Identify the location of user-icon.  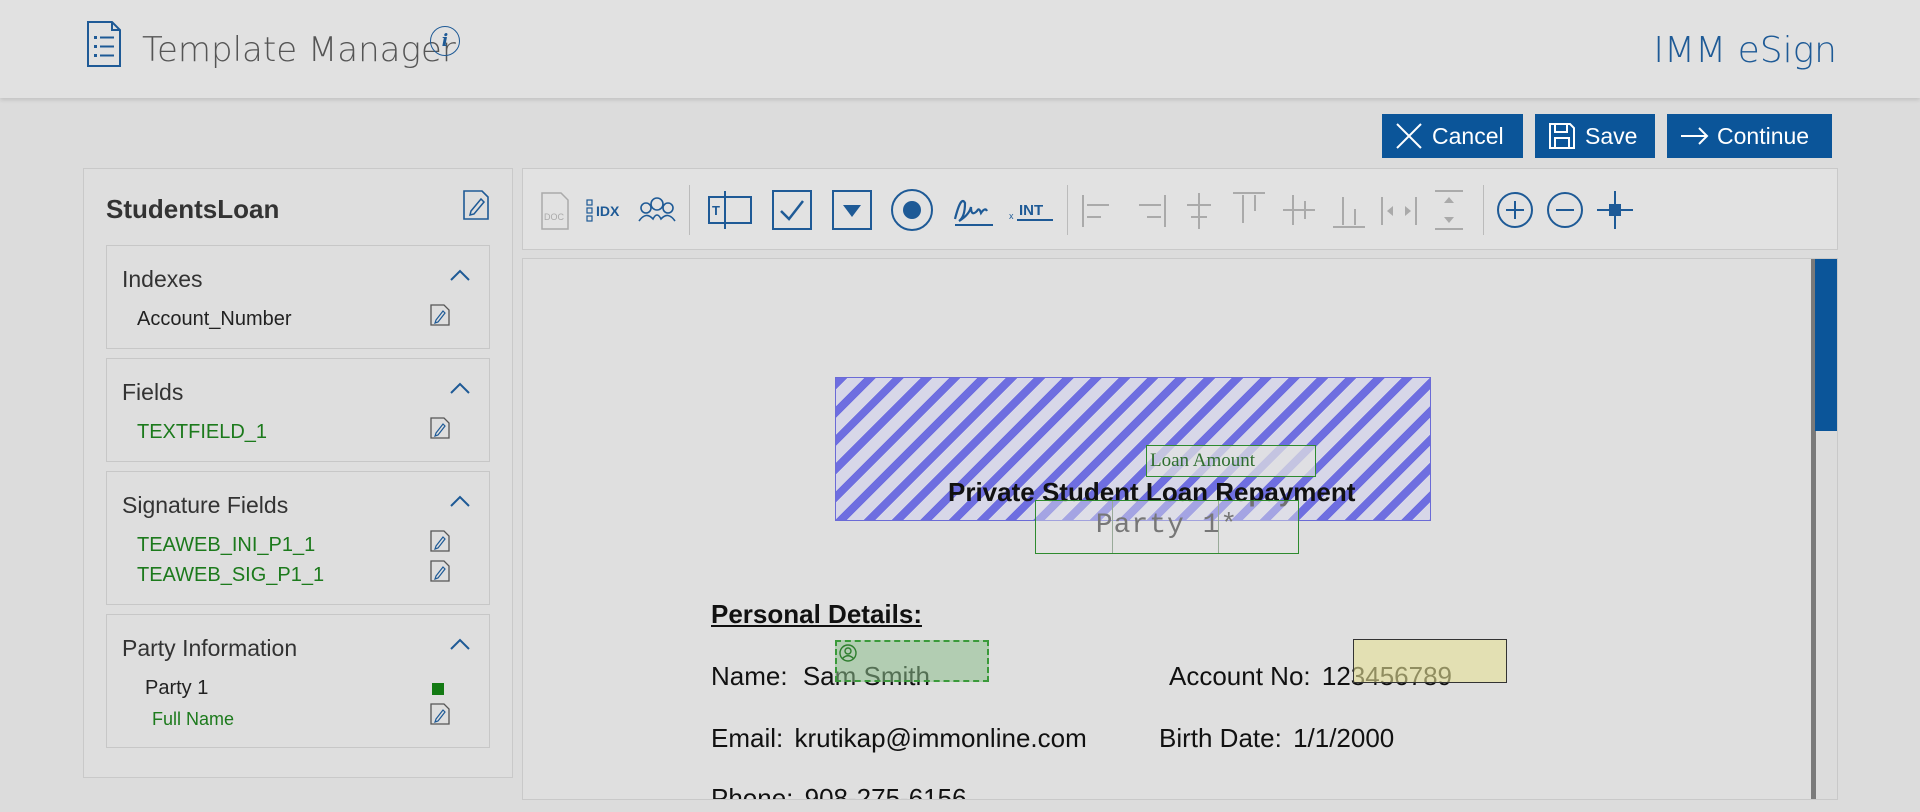
(848, 653).